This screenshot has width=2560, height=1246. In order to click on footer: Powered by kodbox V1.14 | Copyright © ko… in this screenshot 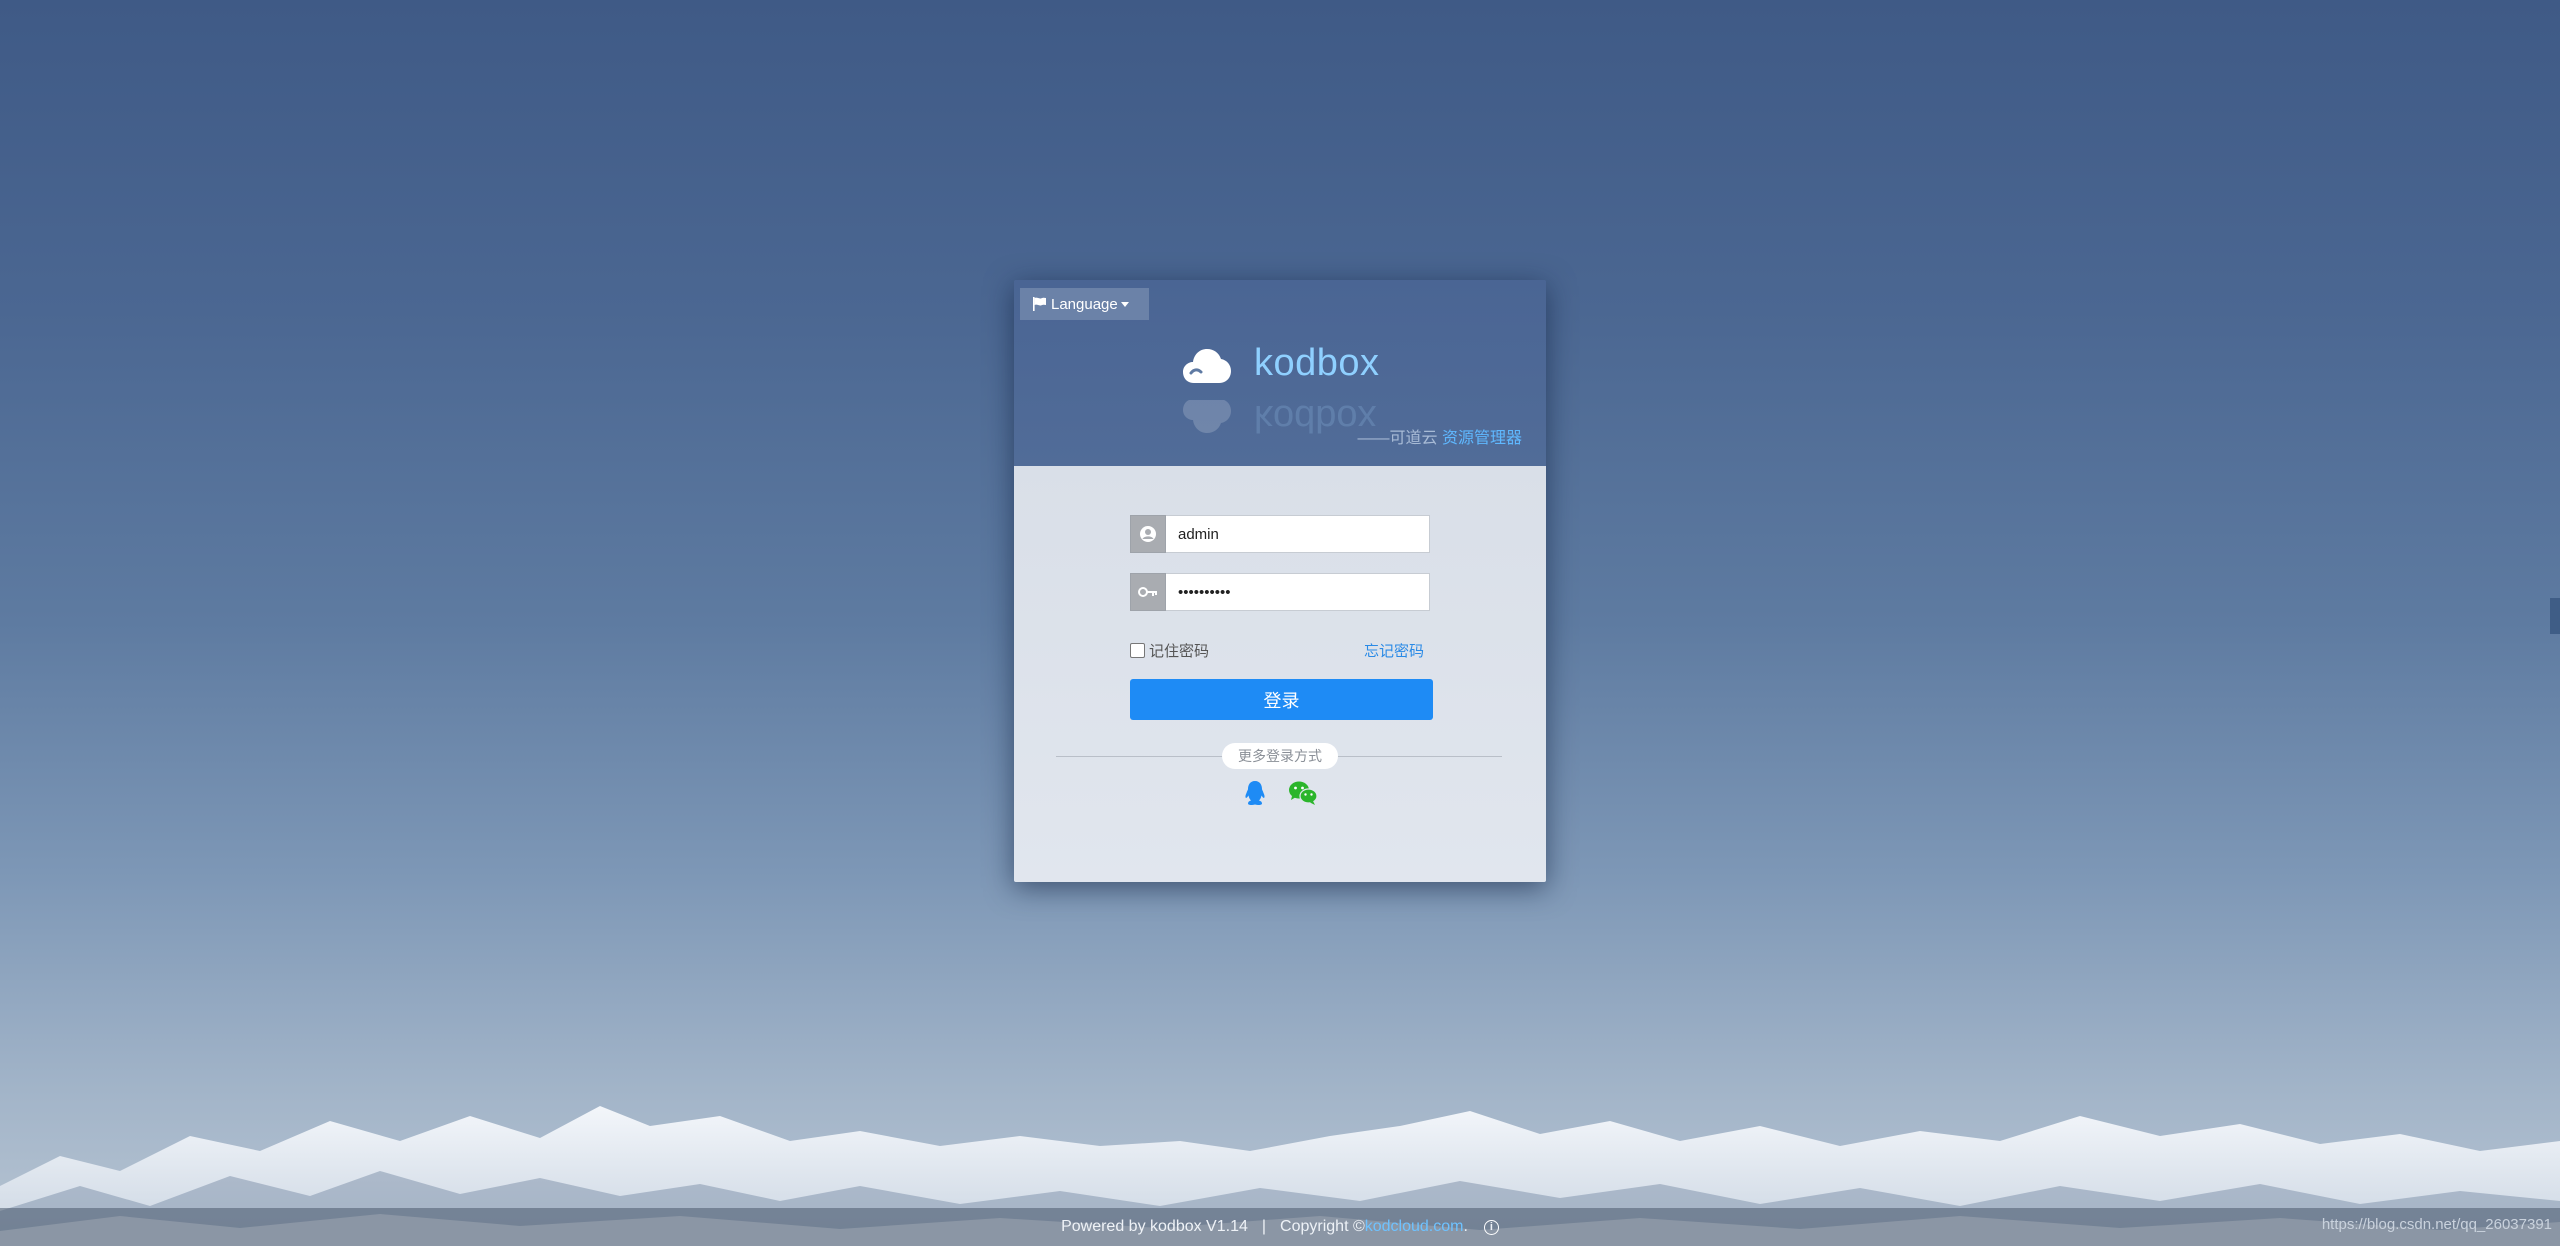, I will do `click(1280, 1227)`.